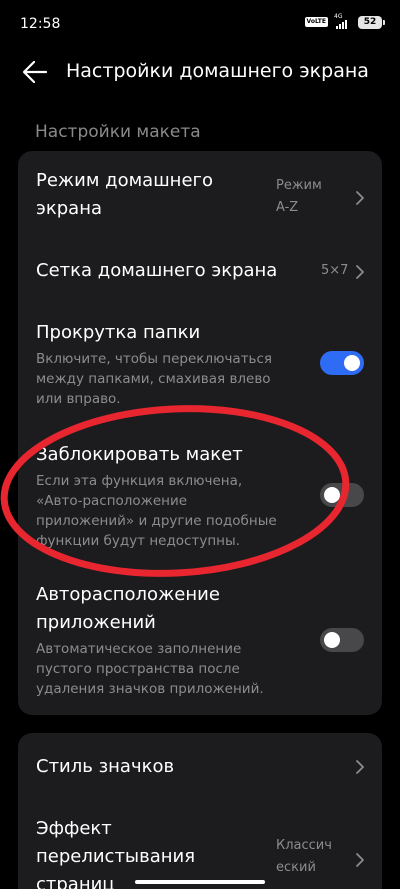 Image resolution: width=400 pixels, height=889 pixels. Describe the element at coordinates (78, 399) in the screenshot. I see `folder-scroll-desc-3: или вправо.` at that location.